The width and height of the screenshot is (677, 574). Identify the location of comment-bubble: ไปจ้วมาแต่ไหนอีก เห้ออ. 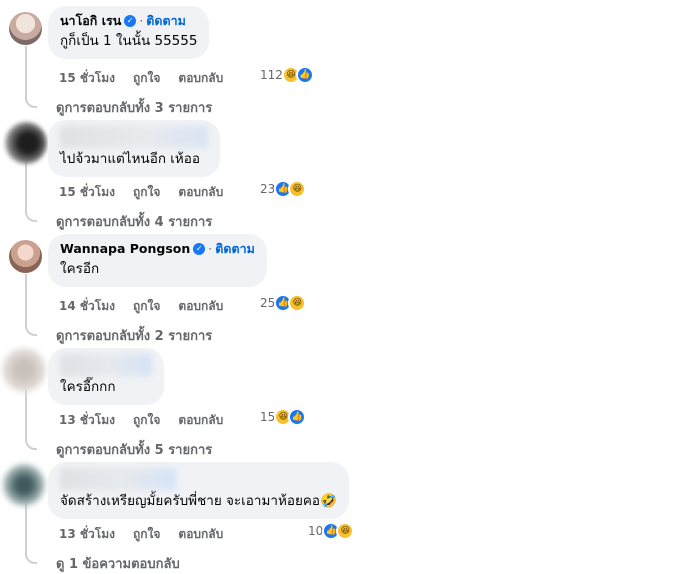
(134, 148).